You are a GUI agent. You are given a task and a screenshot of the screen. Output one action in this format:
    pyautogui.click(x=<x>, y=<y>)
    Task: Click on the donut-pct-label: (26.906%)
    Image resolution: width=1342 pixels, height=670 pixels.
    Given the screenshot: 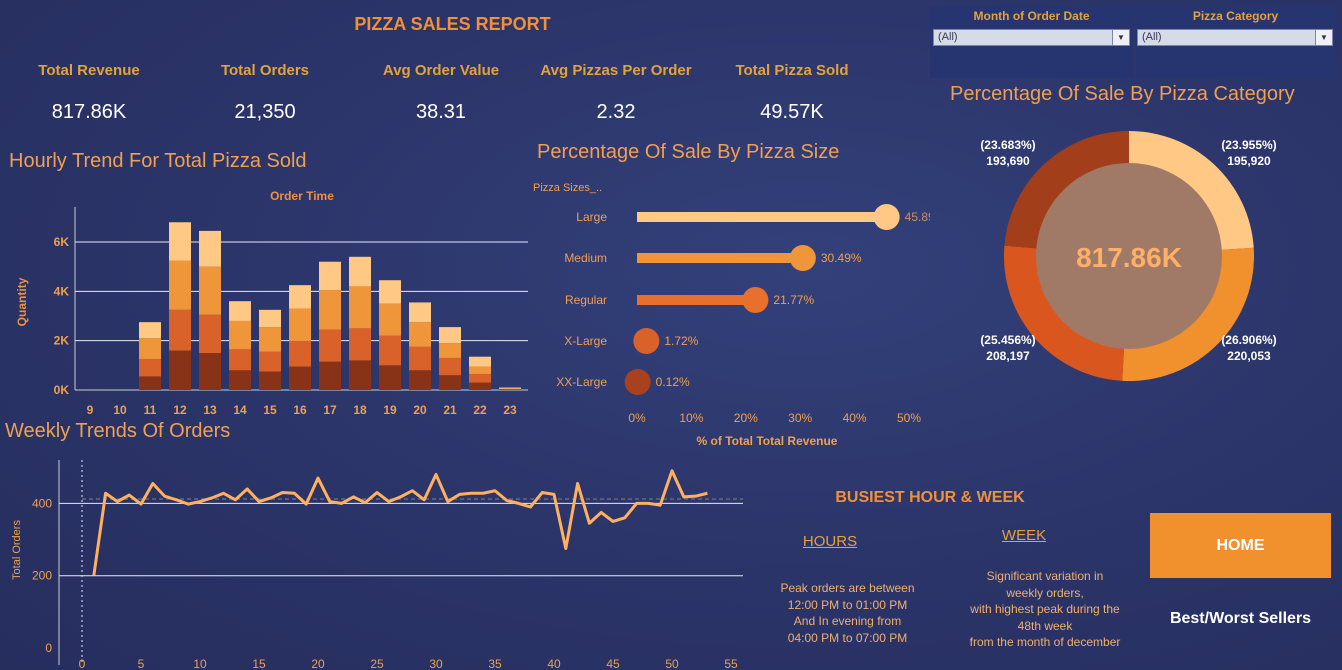 What is the action you would take?
    pyautogui.click(x=1248, y=340)
    